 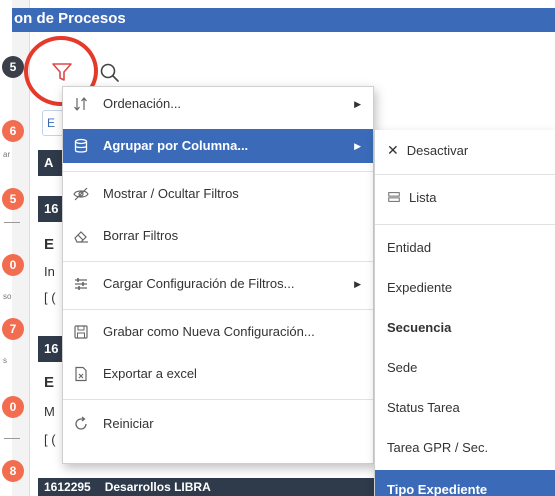 I want to click on eraser-icon, so click(x=81, y=237).